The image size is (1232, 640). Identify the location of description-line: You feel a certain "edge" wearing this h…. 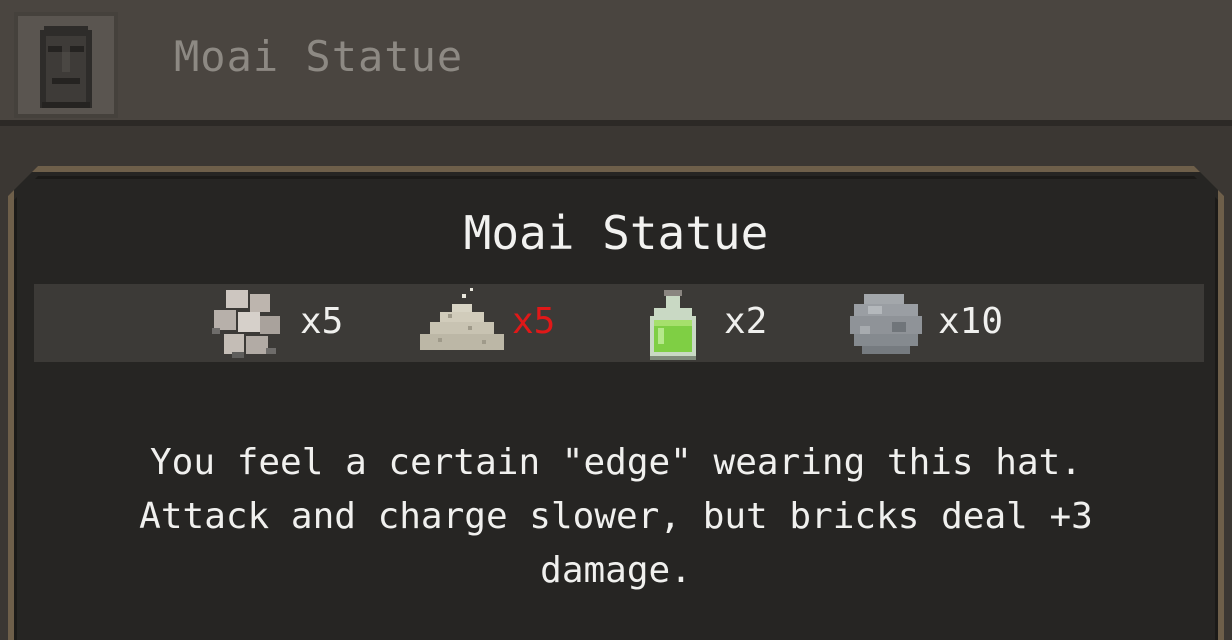
(616, 462).